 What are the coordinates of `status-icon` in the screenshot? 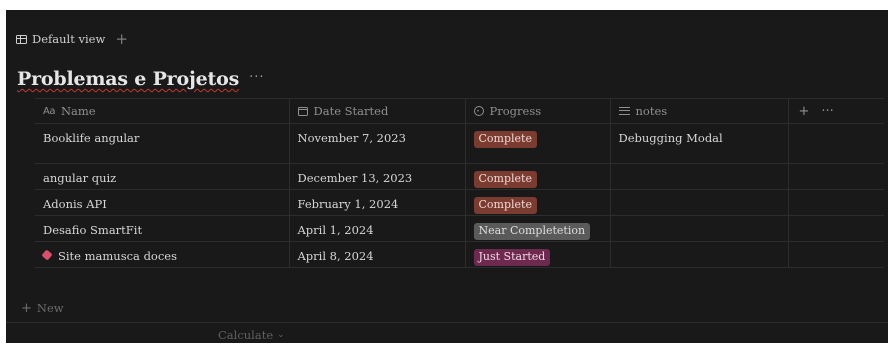 It's located at (478, 111).